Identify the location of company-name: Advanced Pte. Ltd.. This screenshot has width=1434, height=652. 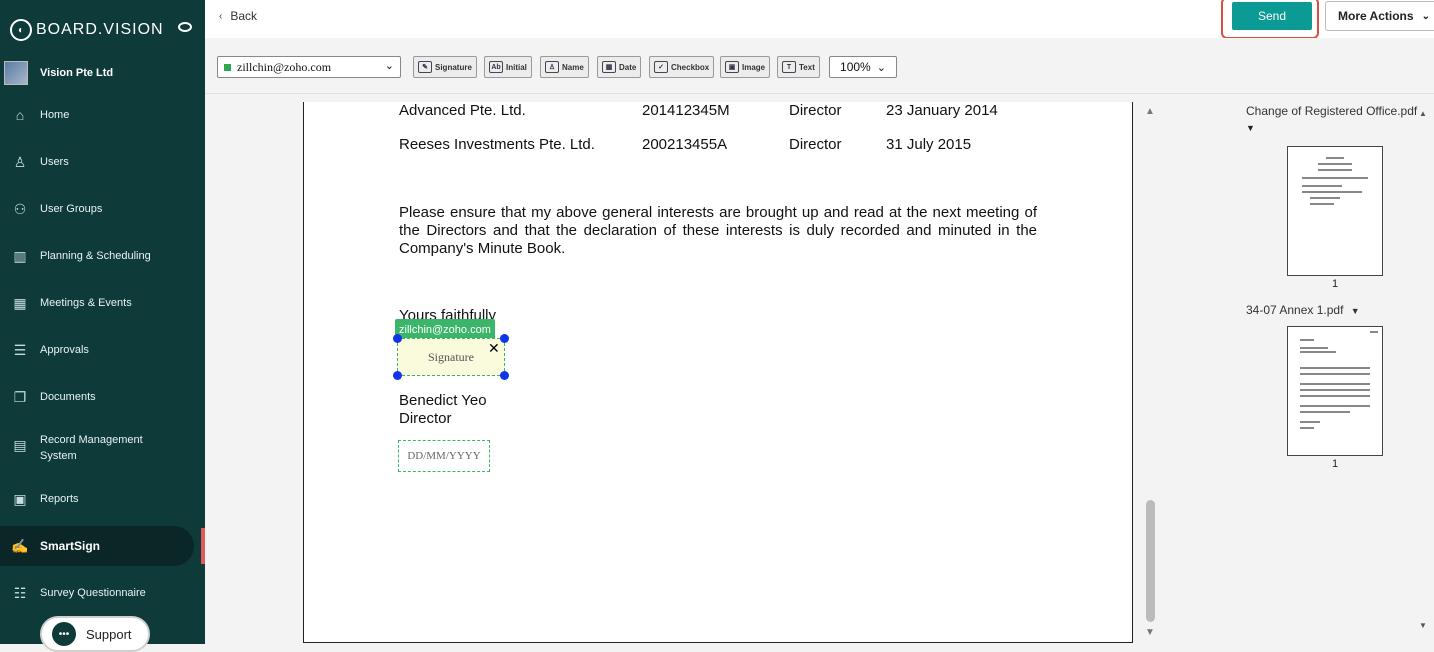
(462, 110).